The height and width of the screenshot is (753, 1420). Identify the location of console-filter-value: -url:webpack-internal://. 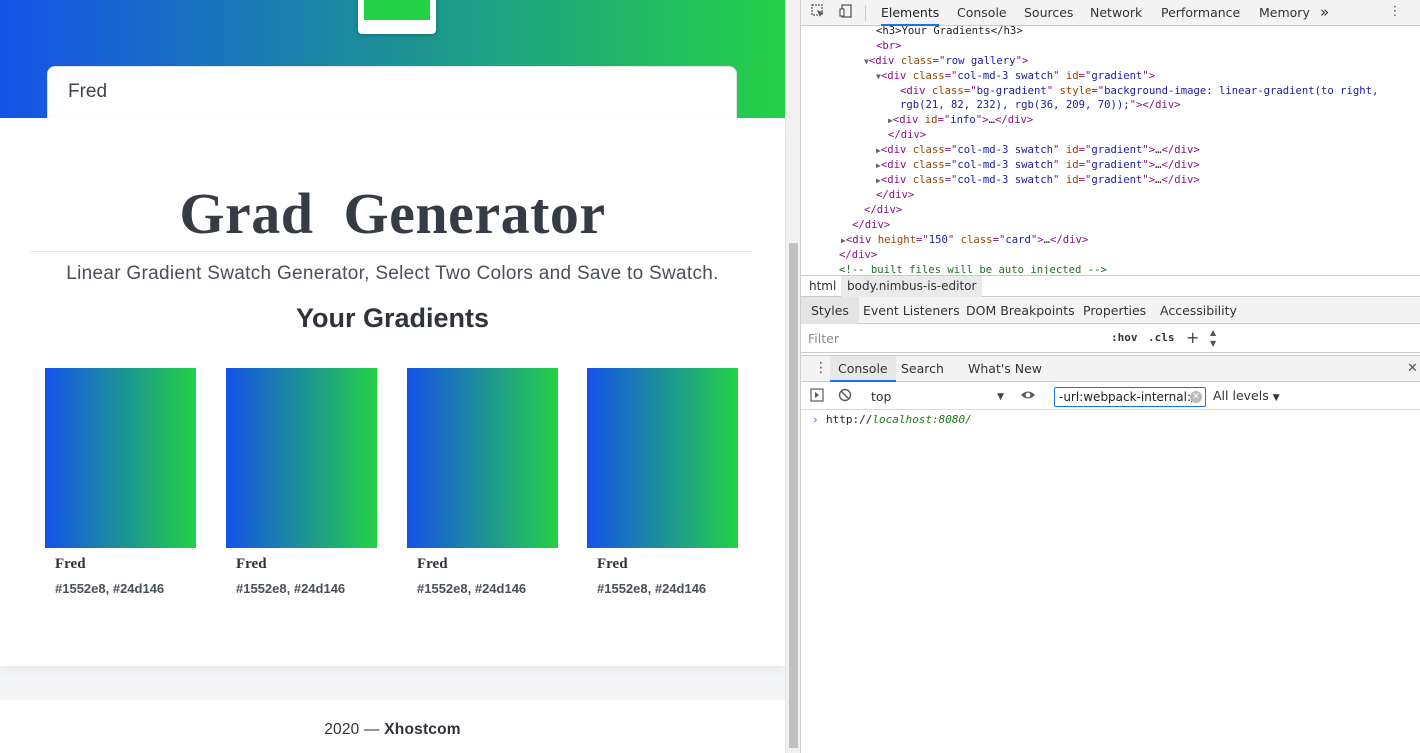
(1129, 397).